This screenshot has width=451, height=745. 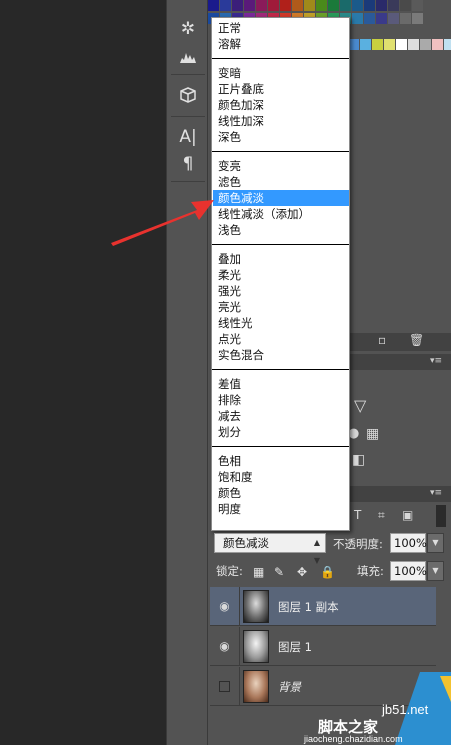 What do you see at coordinates (407, 515) in the screenshot?
I see `filter-smart-icon: ▣` at bounding box center [407, 515].